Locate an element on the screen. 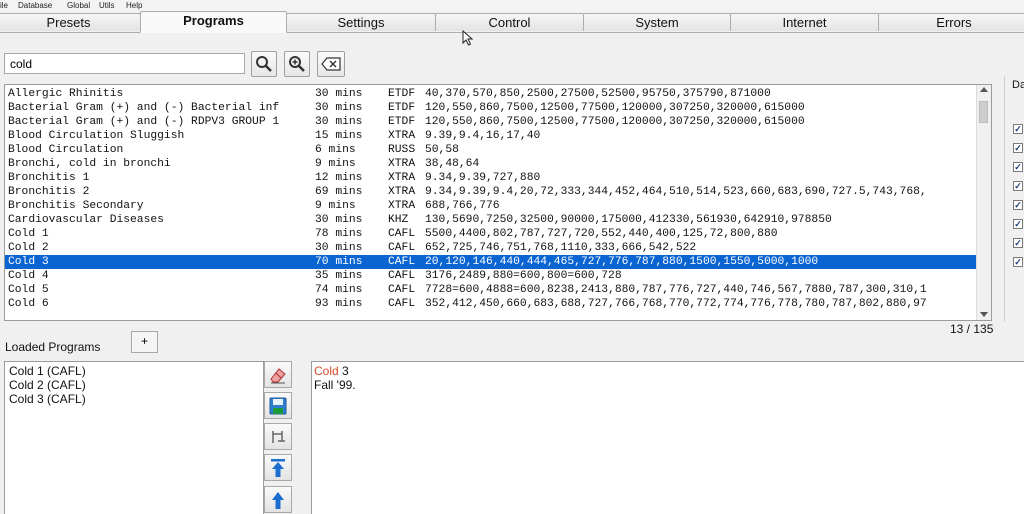 This screenshot has width=1024, height=514. tool-icon is located at coordinates (278, 436).